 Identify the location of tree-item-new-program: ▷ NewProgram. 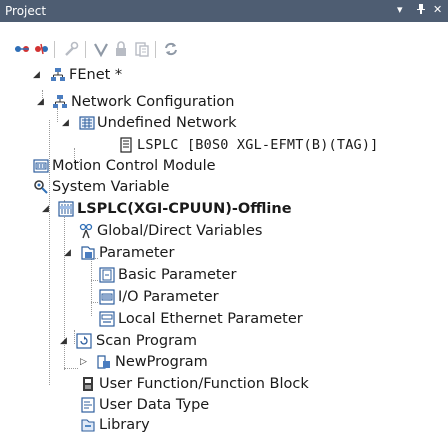
(150, 362).